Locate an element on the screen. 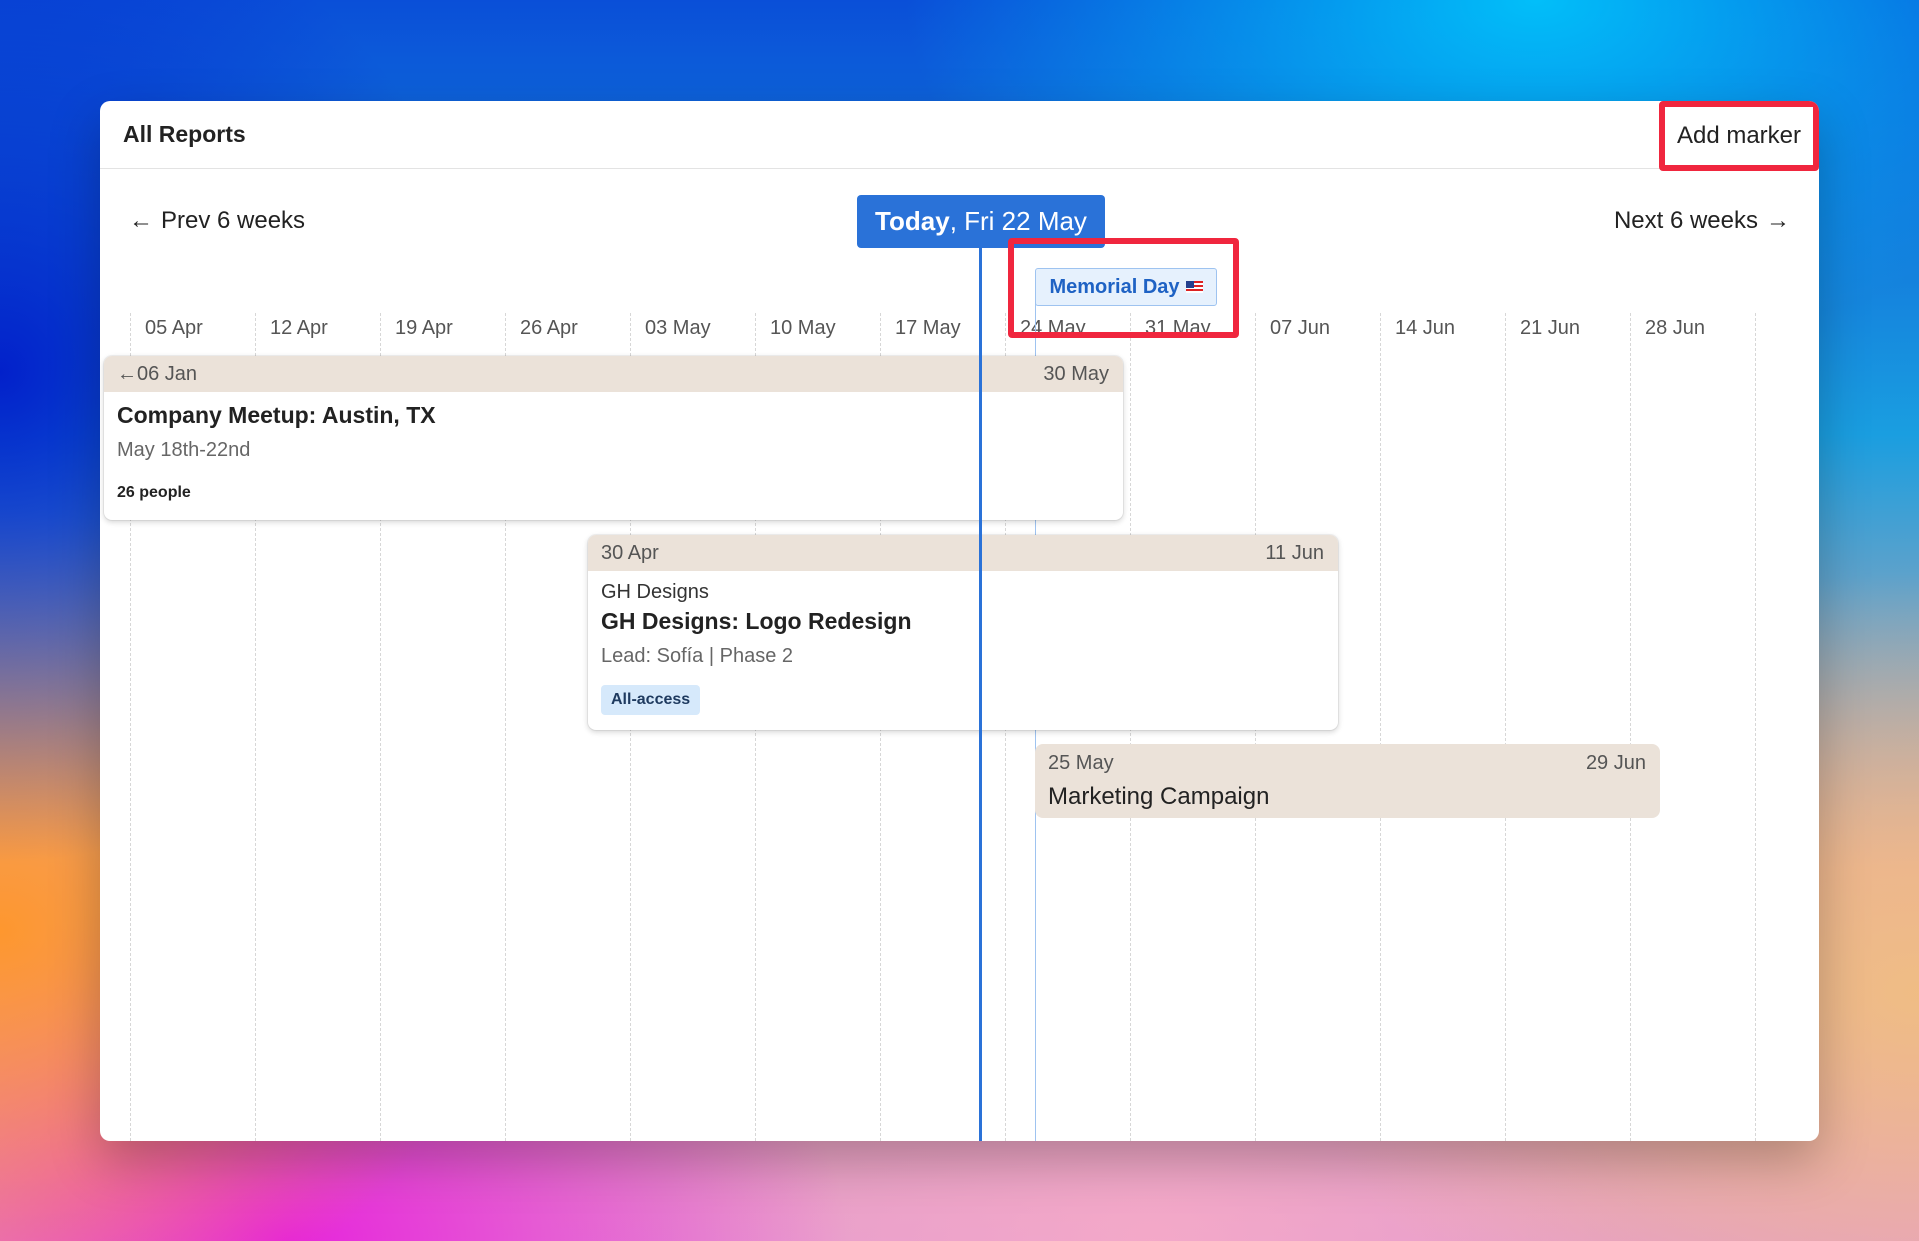 This screenshot has height=1241, width=1919. card-subtitle: Lead: Sofía | Phase 2 is located at coordinates (697, 656).